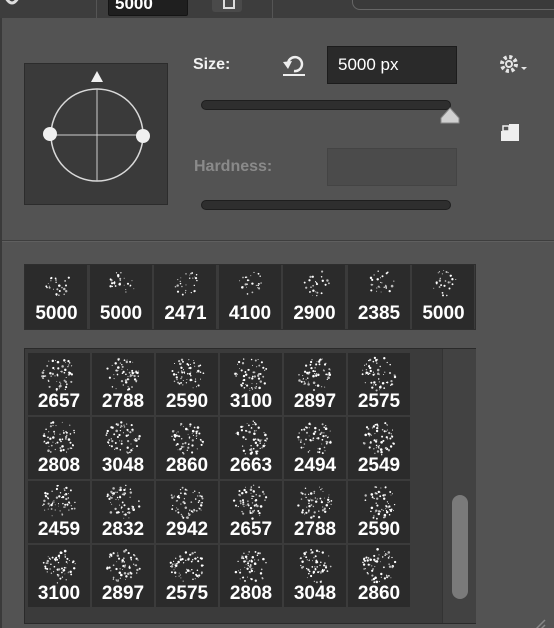 The width and height of the screenshot is (554, 628). Describe the element at coordinates (143, 136) in the screenshot. I see `roundness-handle-right` at that location.